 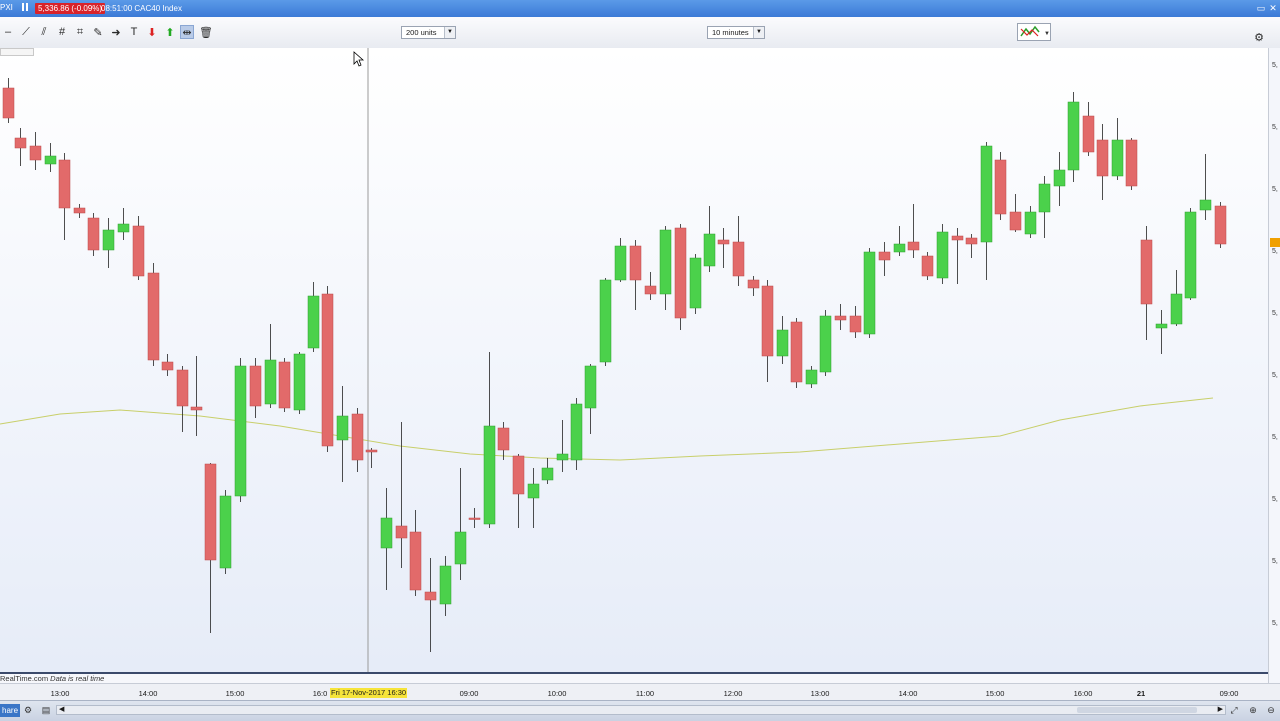 What do you see at coordinates (80, 32) in the screenshot?
I see `grid-icon: ⌗` at bounding box center [80, 32].